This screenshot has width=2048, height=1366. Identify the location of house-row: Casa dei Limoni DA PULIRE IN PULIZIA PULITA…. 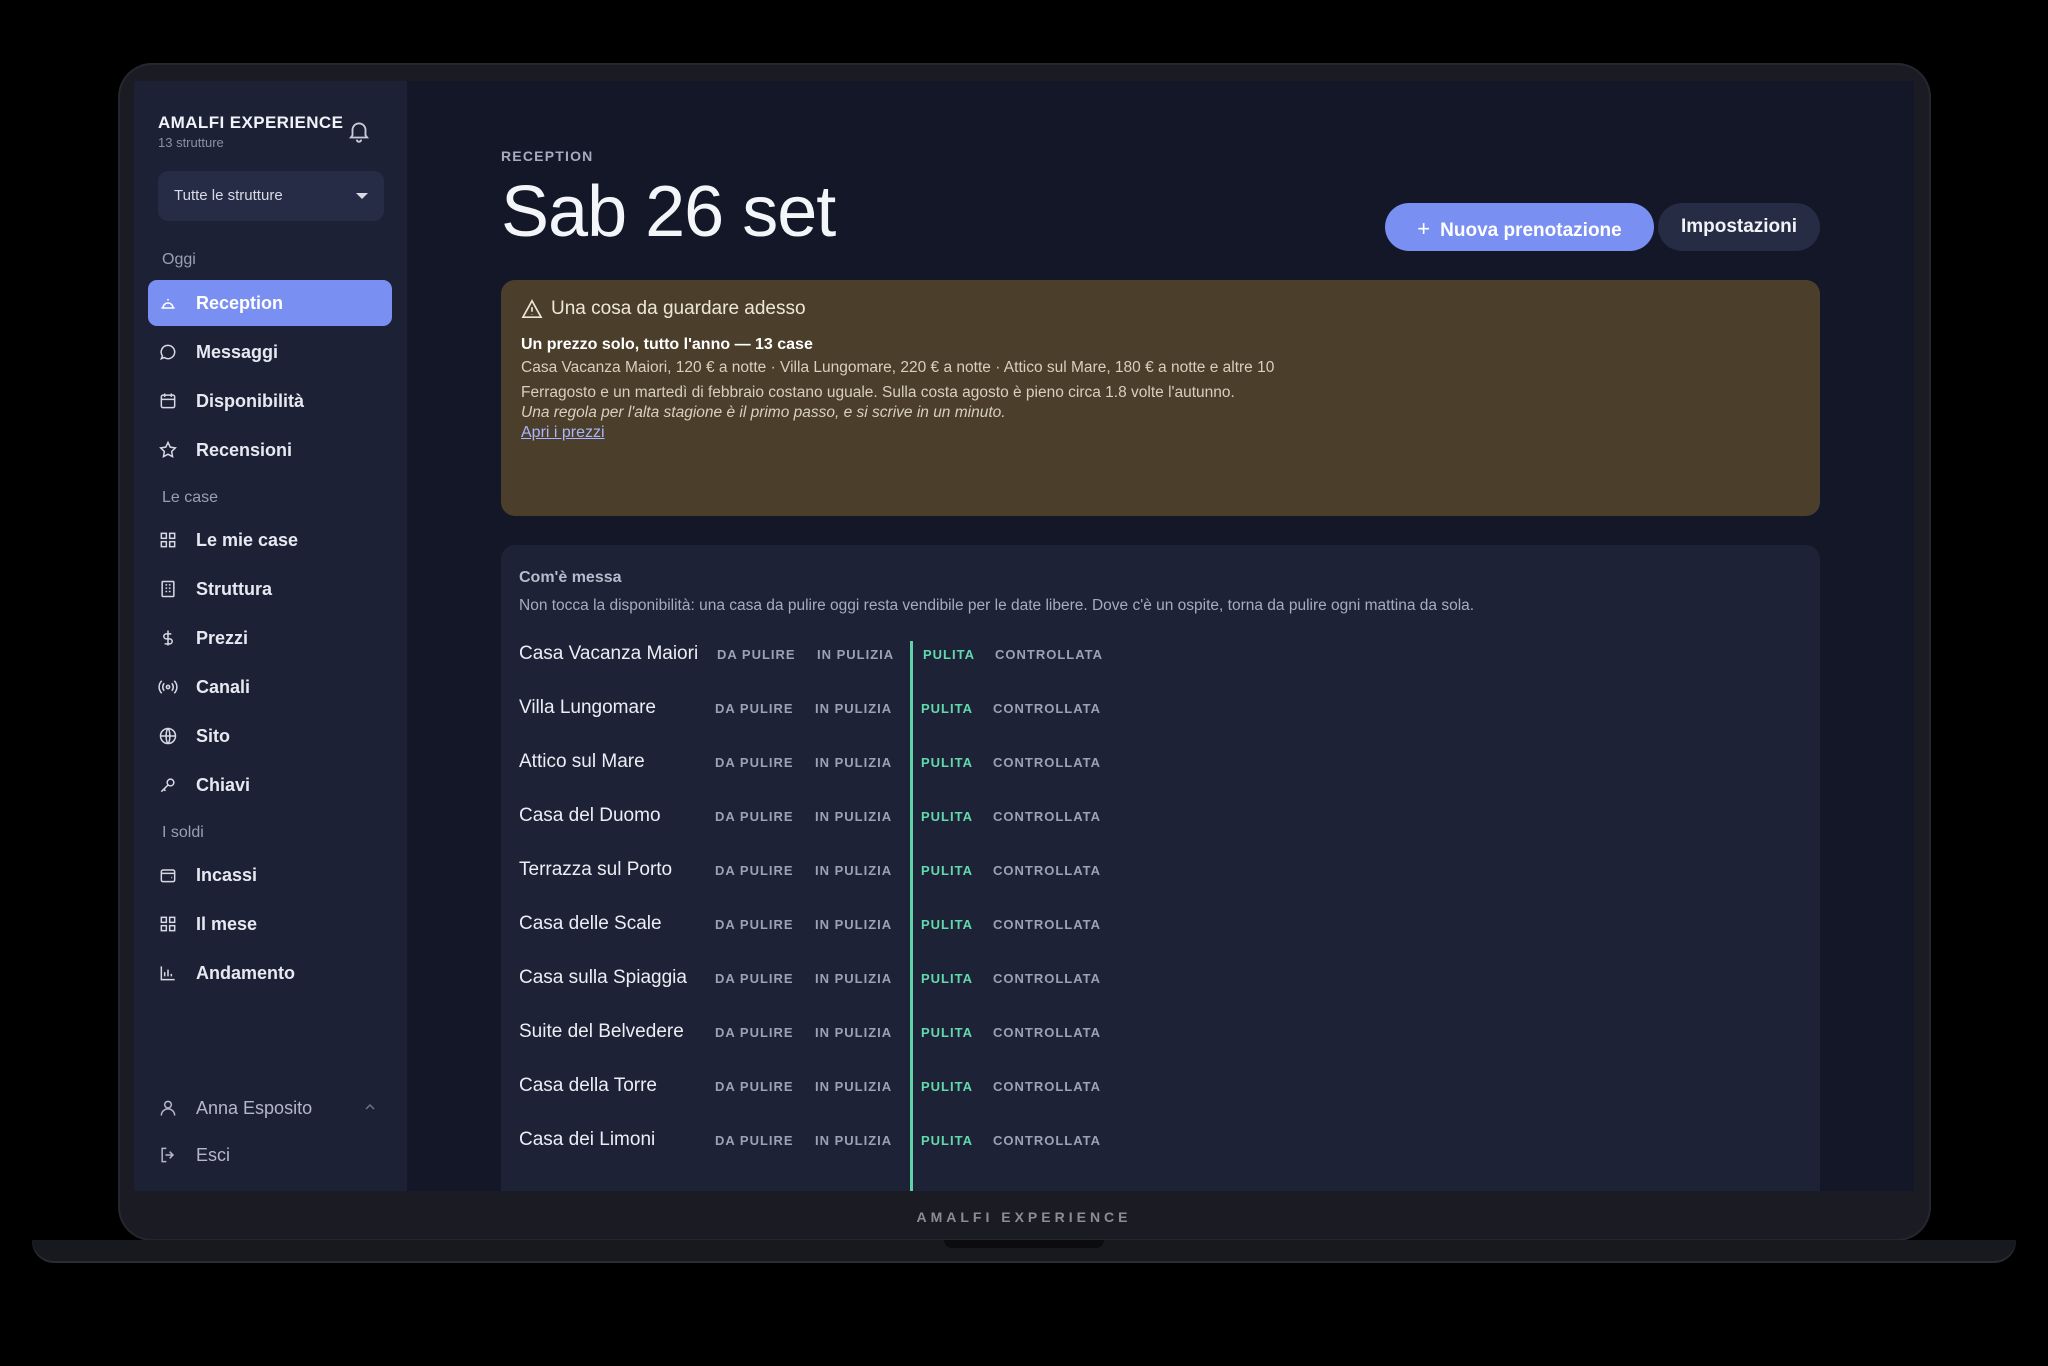
(869, 1142).